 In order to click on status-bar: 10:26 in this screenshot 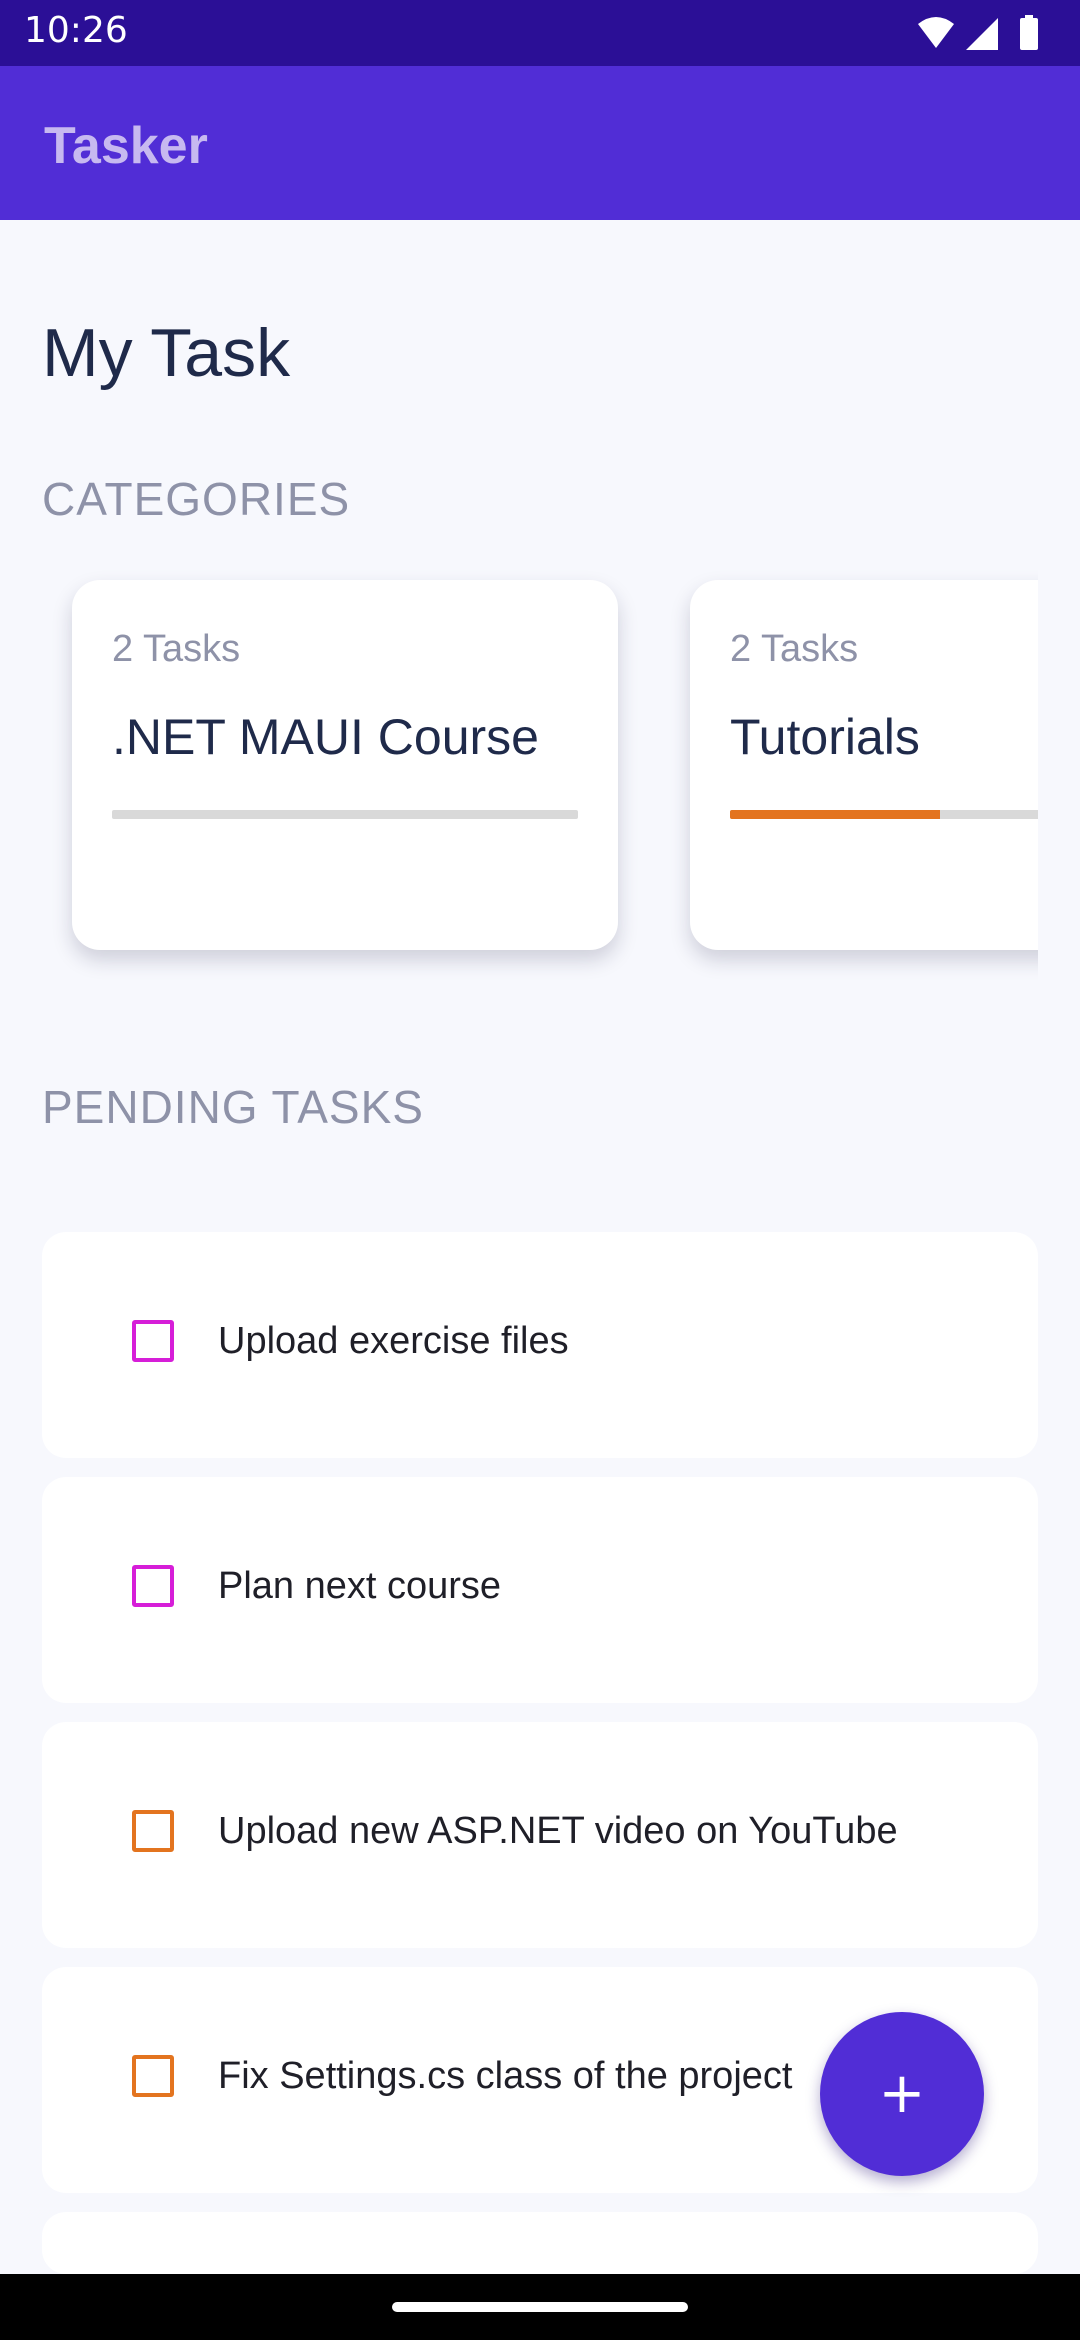, I will do `click(540, 33)`.